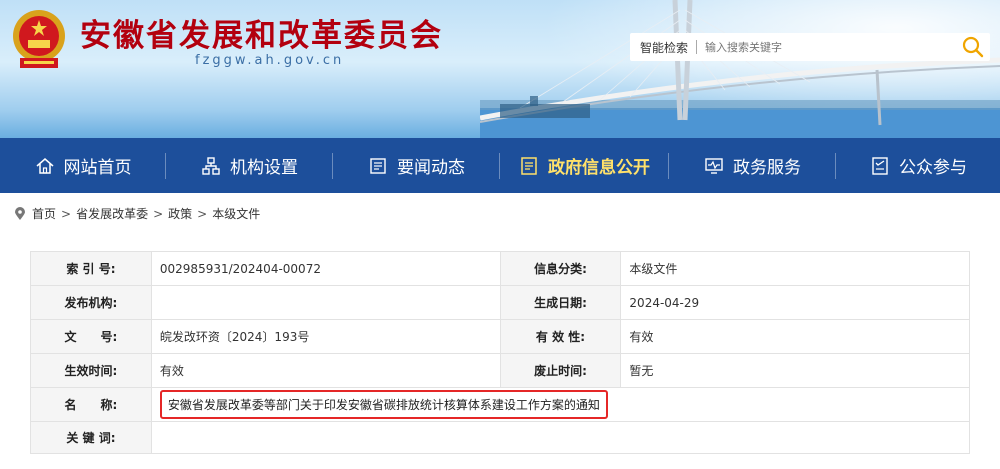 This screenshot has width=1000, height=469. I want to click on nav-label: 政务服务, so click(767, 168).